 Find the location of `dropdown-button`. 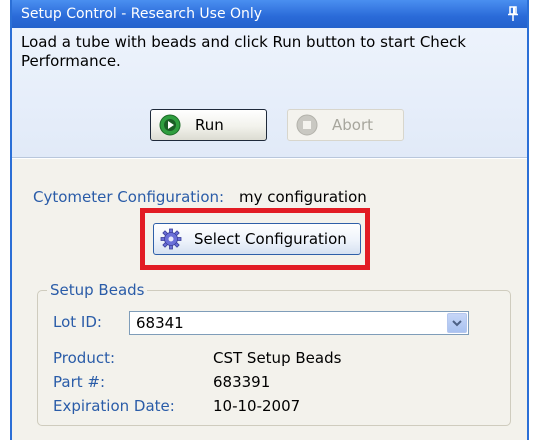

dropdown-button is located at coordinates (457, 323).